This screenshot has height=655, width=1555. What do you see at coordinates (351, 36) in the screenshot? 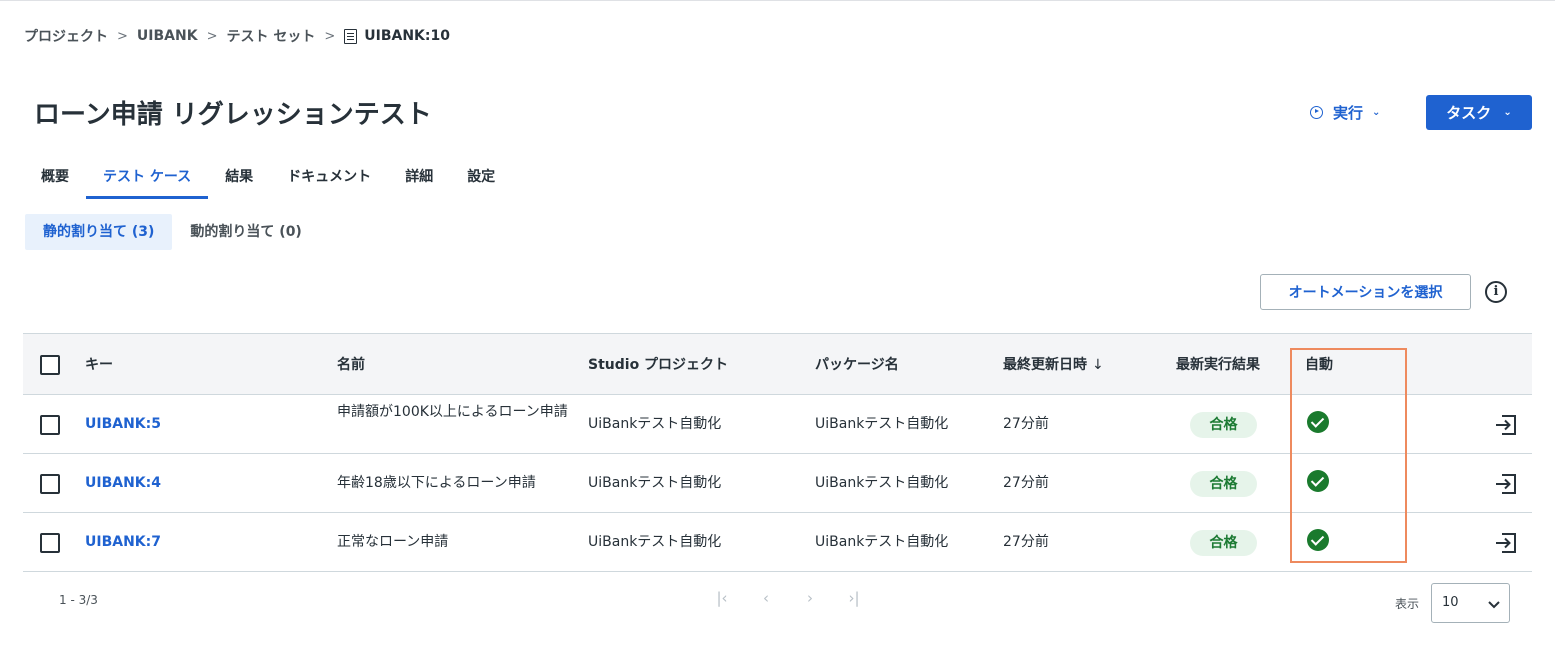
I see `document-icon` at bounding box center [351, 36].